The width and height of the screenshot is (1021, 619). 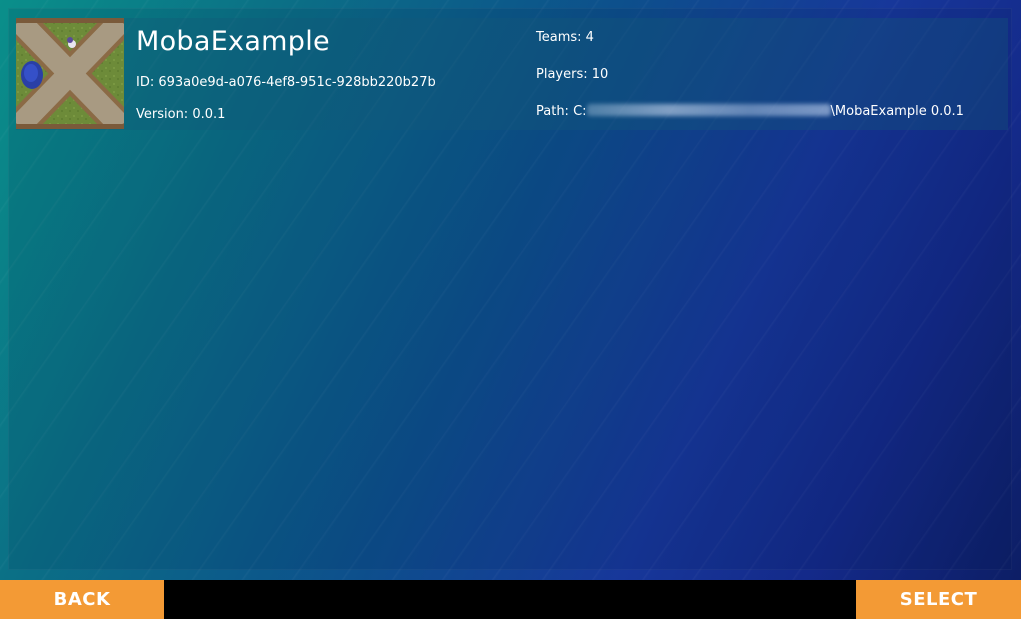 I want to click on game-players: Players: 10, so click(x=572, y=74).